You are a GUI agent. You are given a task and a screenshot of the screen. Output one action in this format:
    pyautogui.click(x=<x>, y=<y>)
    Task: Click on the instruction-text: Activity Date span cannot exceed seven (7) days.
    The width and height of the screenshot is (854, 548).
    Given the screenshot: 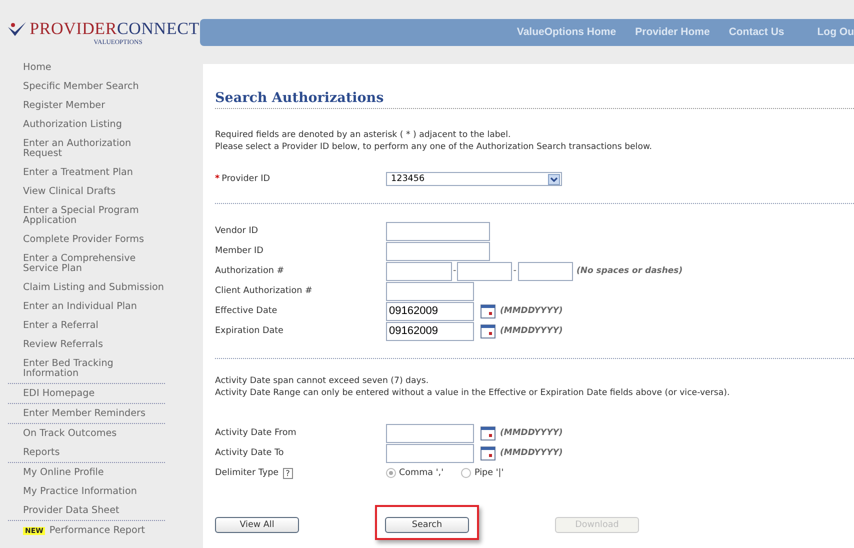 What is the action you would take?
    pyautogui.click(x=322, y=381)
    